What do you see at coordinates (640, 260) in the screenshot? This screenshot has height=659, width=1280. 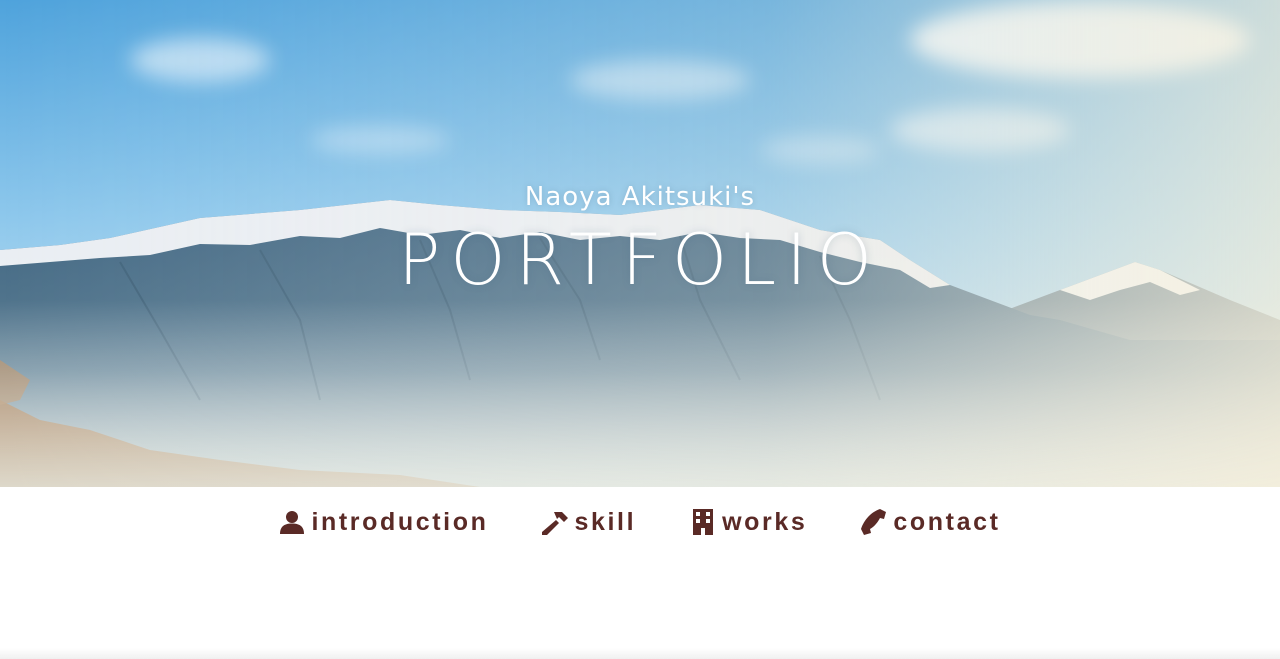 I see `hero-title: PORTFOLIO` at bounding box center [640, 260].